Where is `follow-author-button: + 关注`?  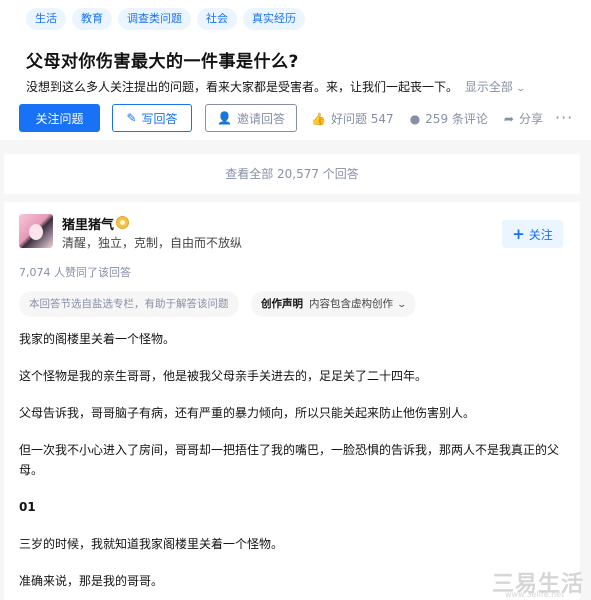
follow-author-button: + 关注 is located at coordinates (532, 234).